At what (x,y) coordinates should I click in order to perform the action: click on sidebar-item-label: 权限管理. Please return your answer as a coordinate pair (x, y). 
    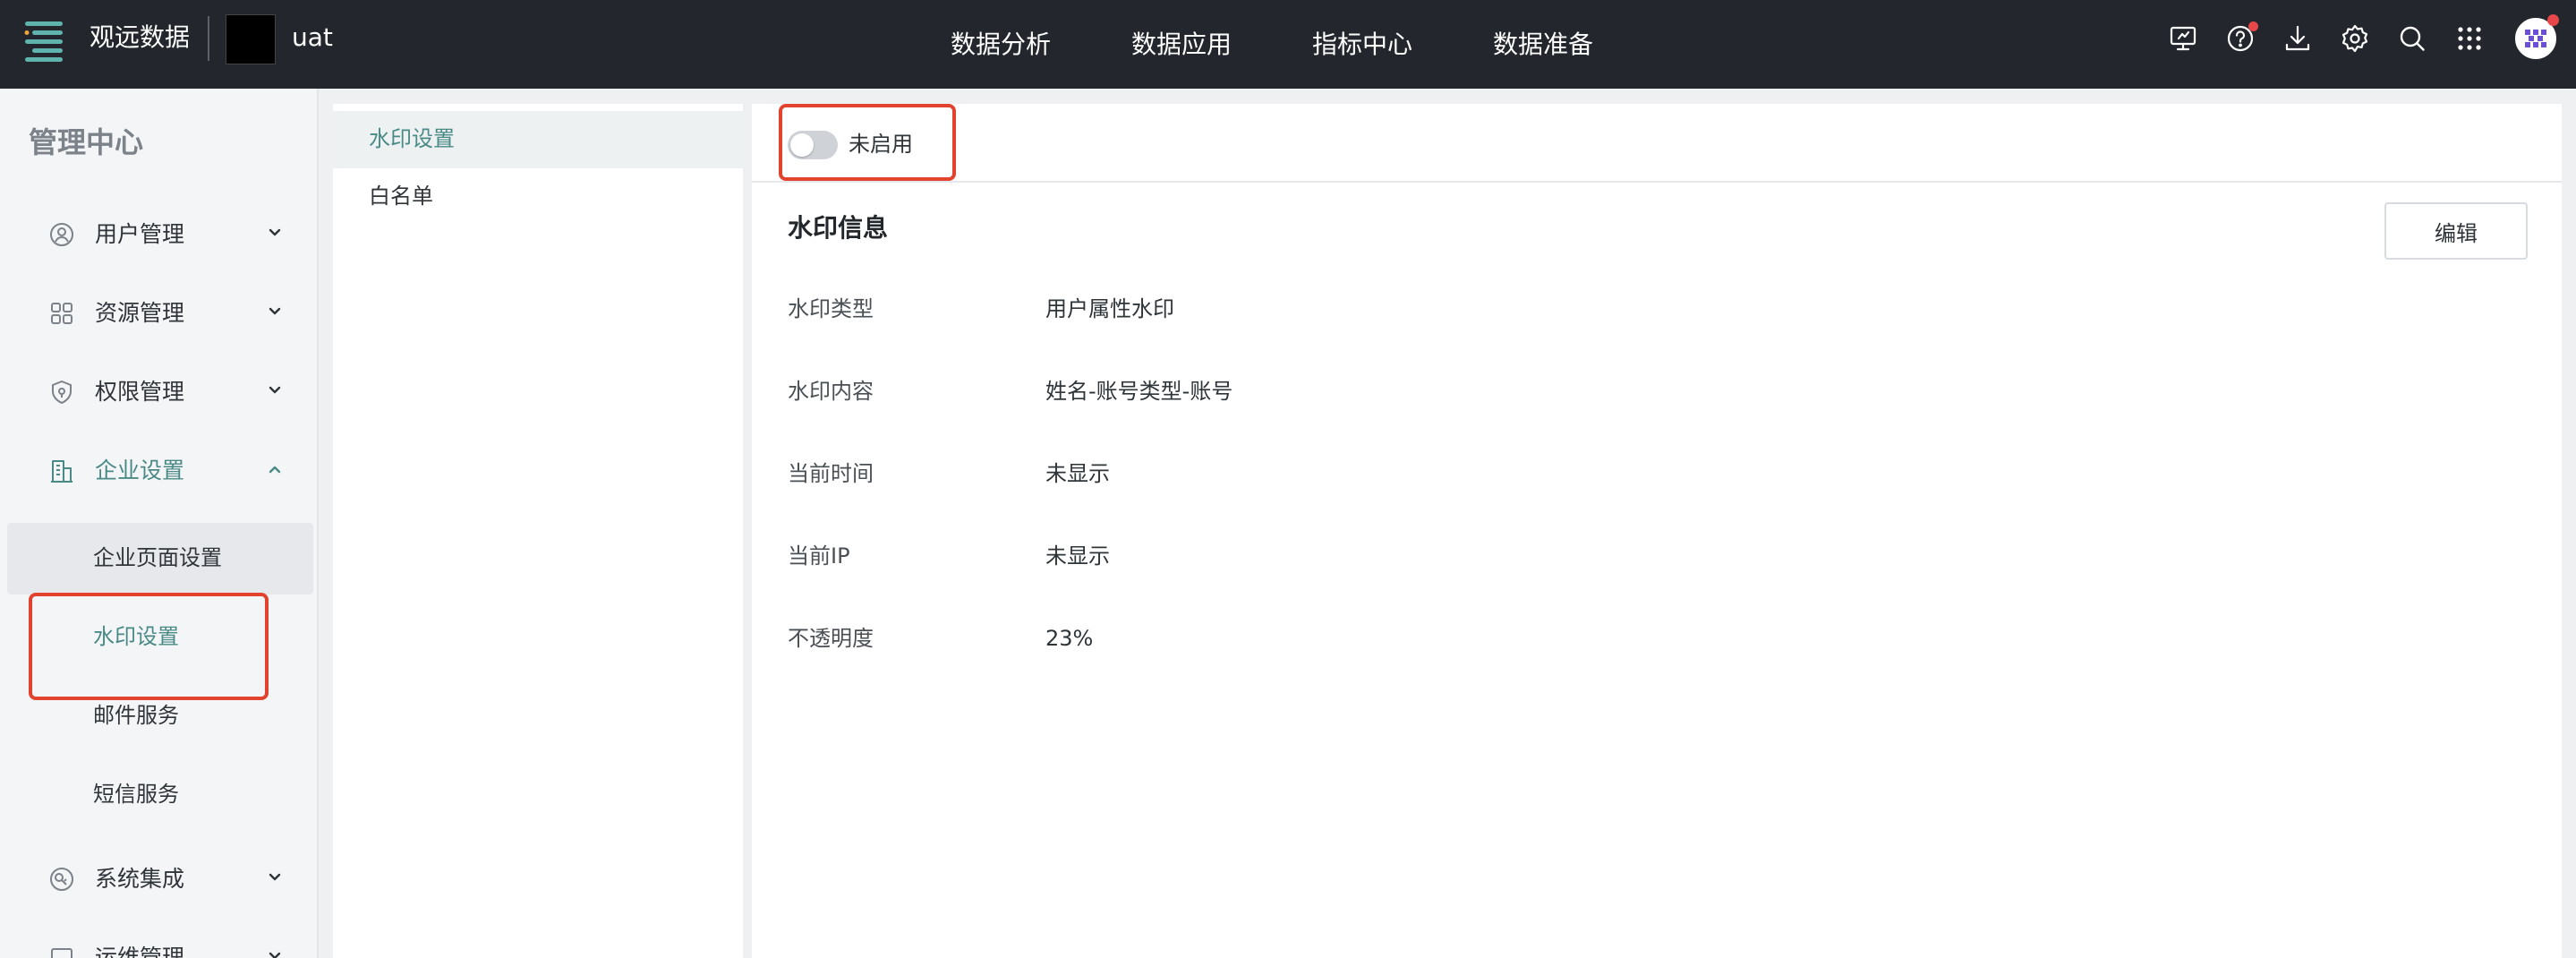
    Looking at the image, I should click on (140, 392).